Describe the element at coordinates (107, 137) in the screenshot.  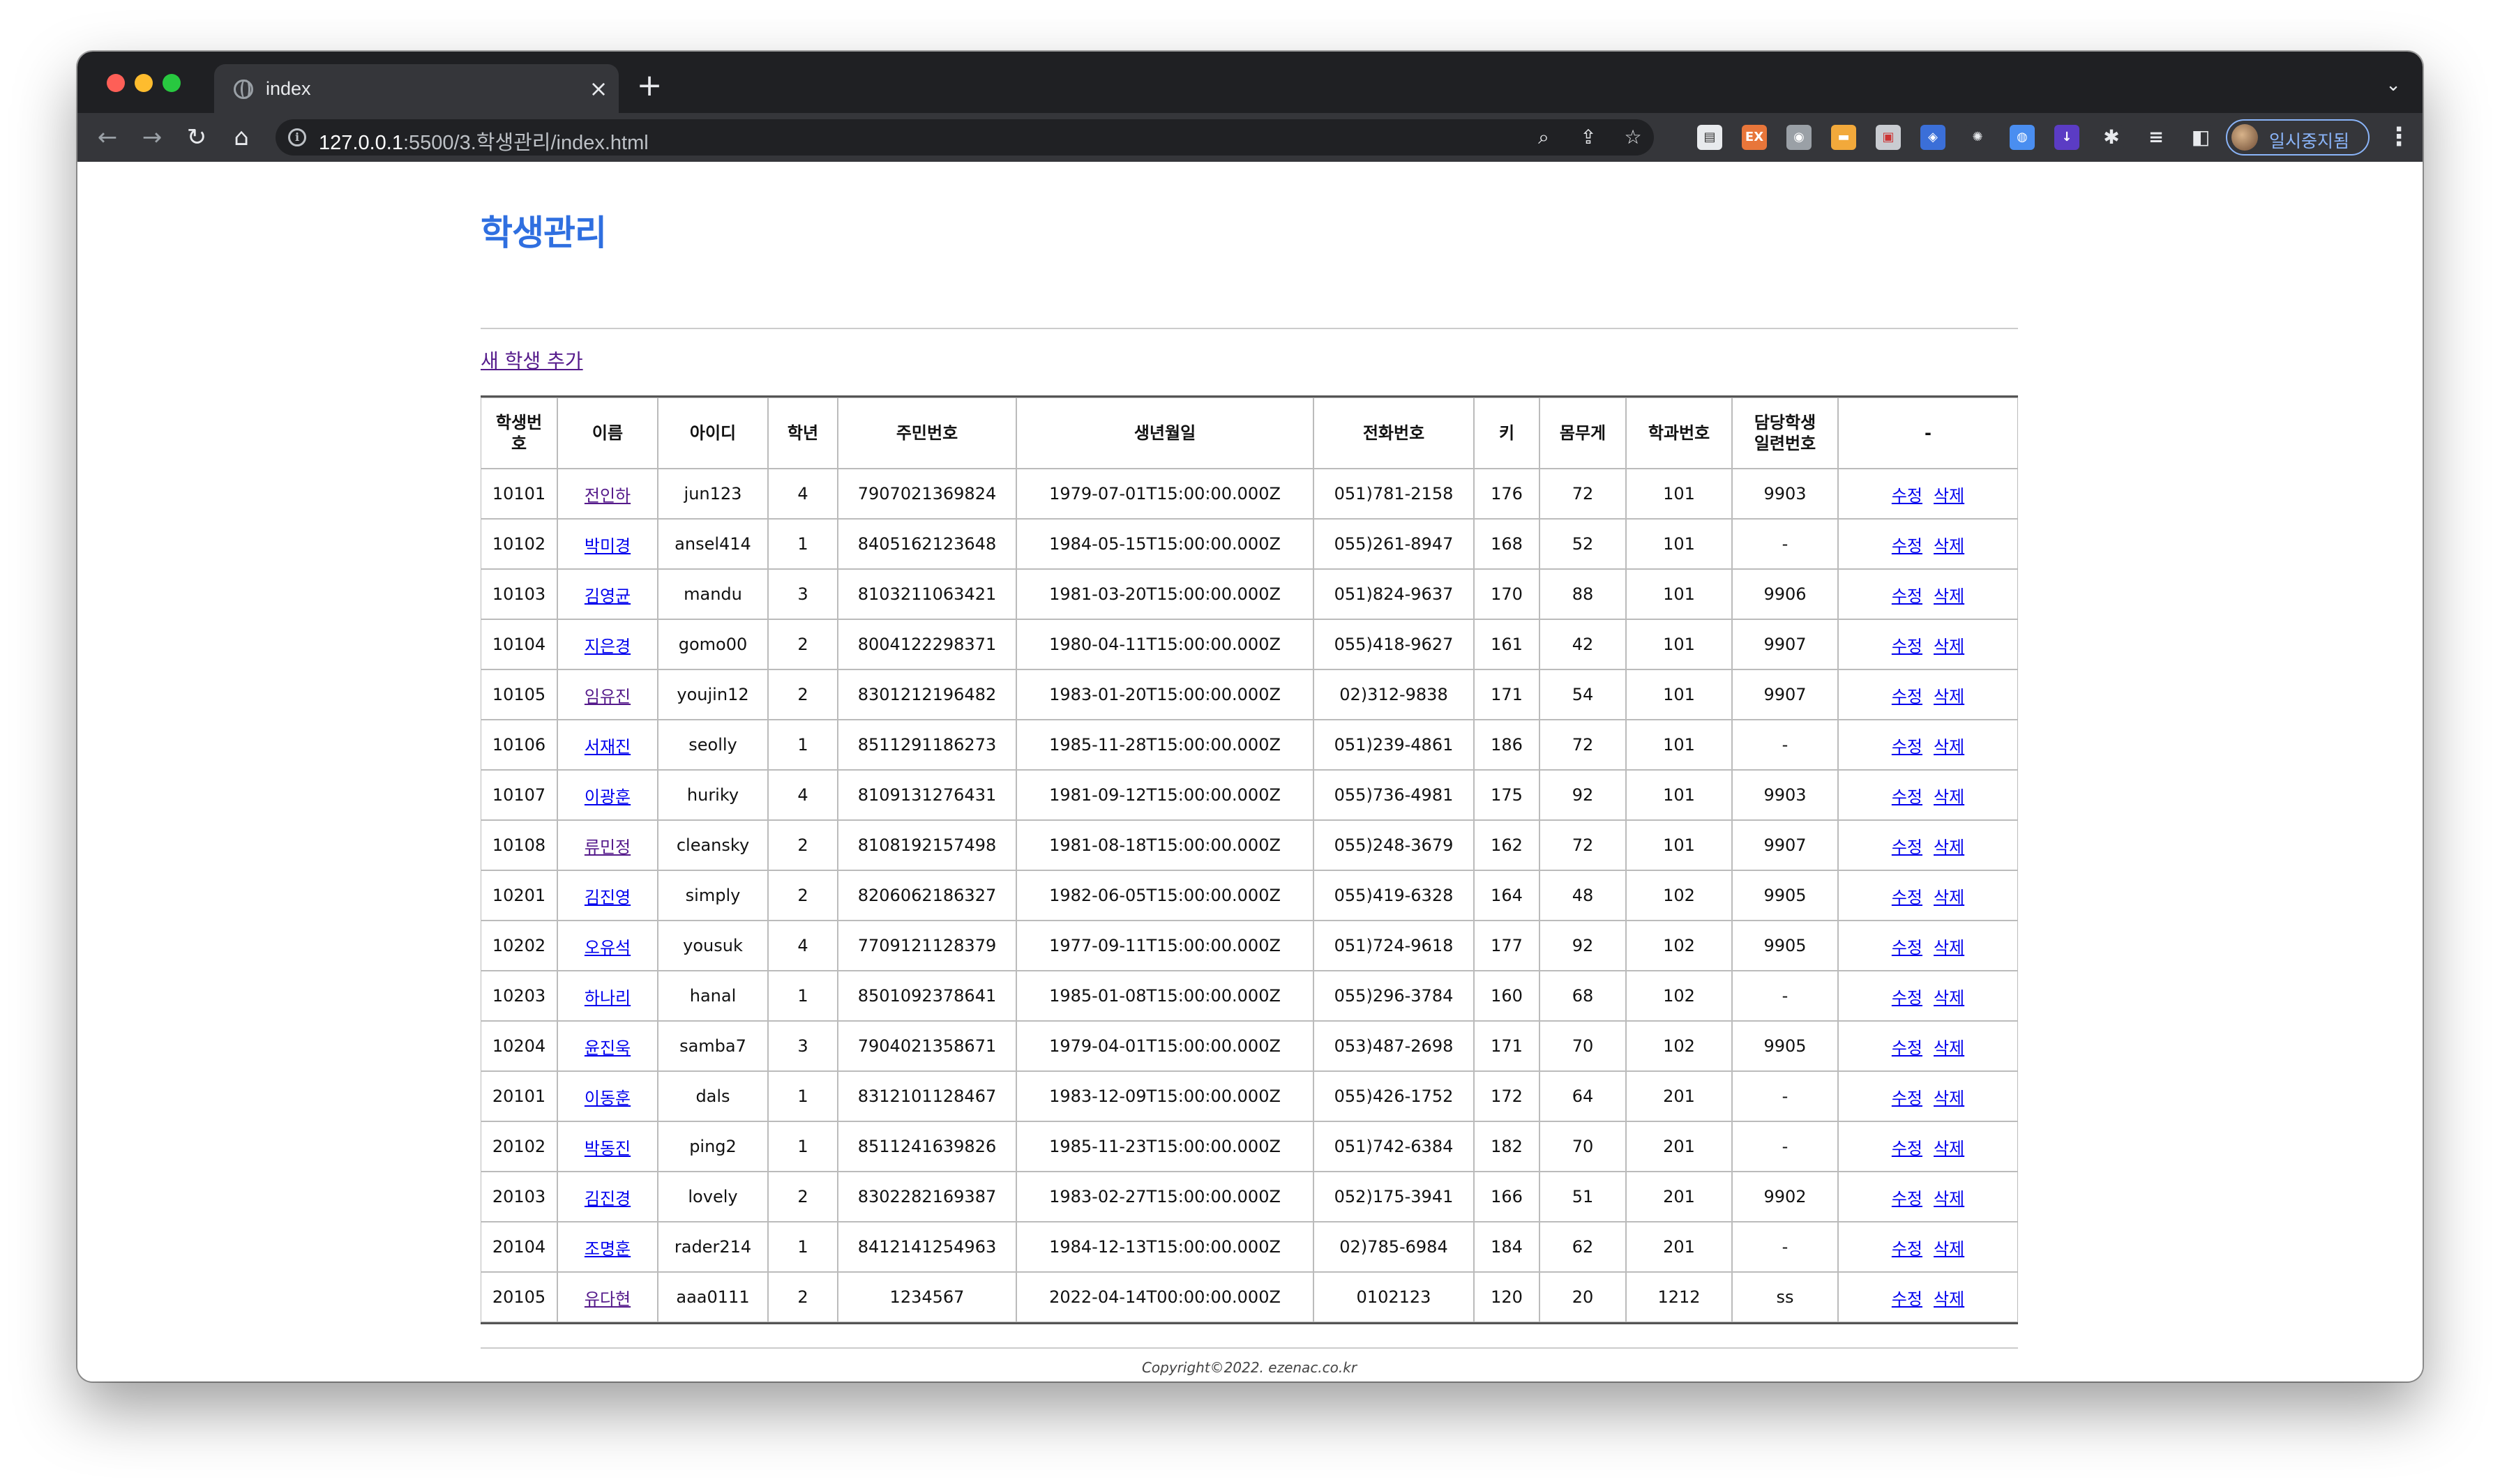
I see `back-arrow-icon: ←` at that location.